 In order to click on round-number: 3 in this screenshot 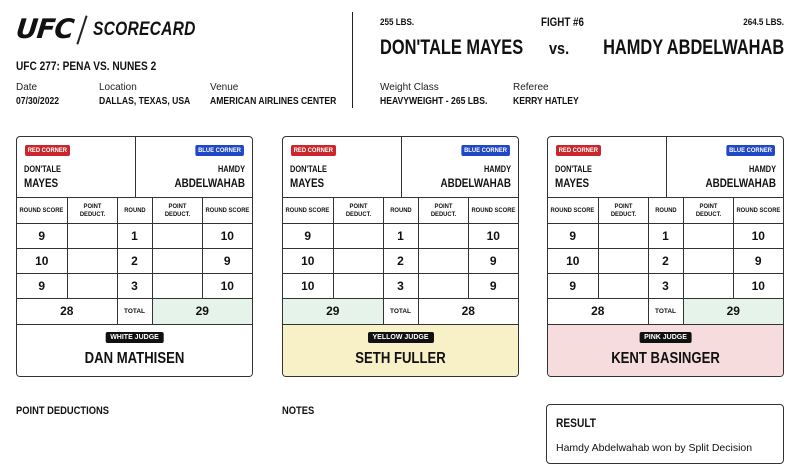, I will do `click(134, 286)`.